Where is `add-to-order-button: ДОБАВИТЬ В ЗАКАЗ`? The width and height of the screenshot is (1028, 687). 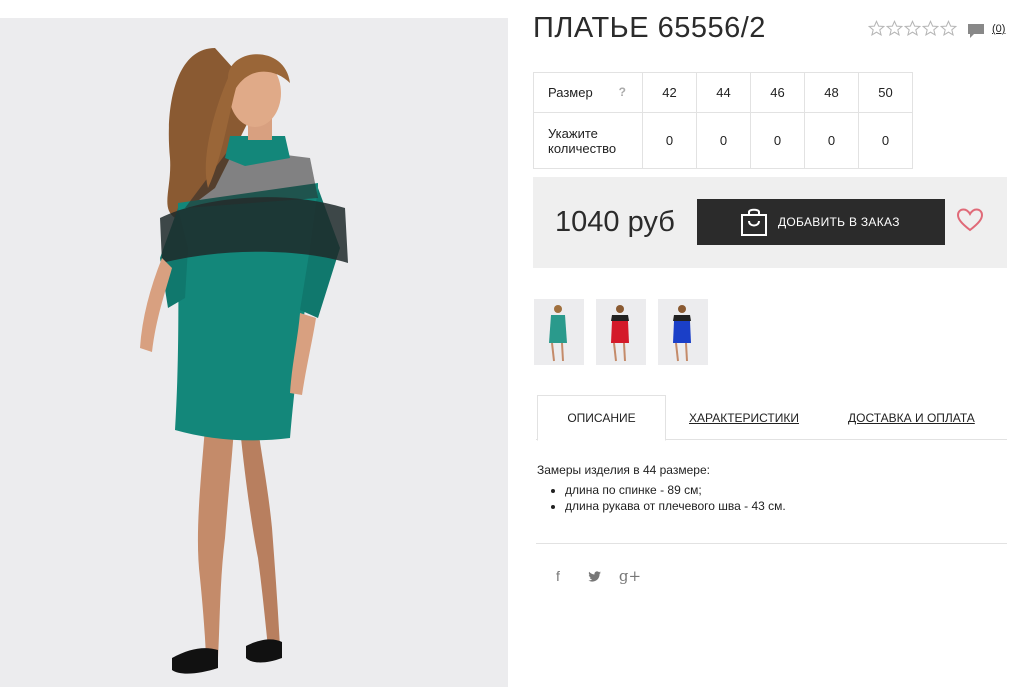
add-to-order-button: ДОБАВИТЬ В ЗАКАЗ is located at coordinates (821, 222).